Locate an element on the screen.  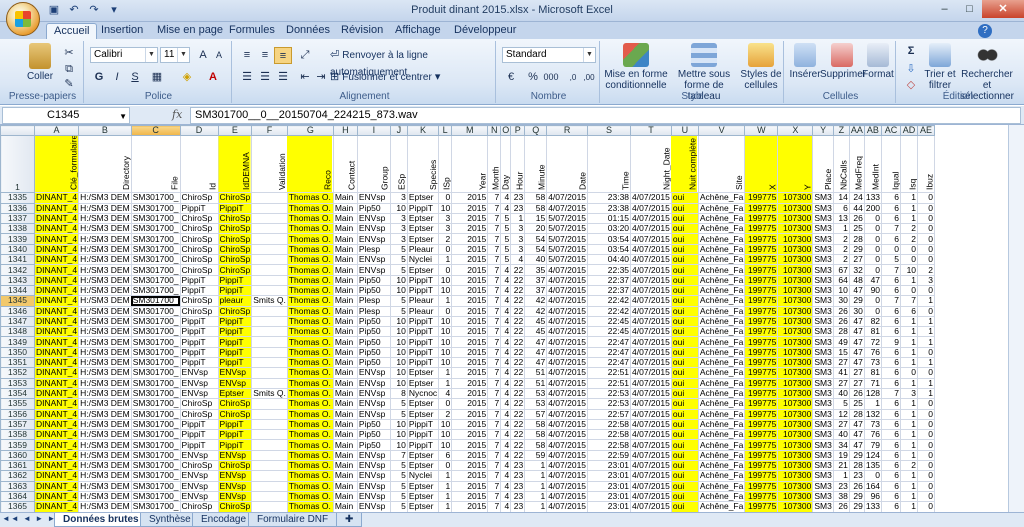
tab-insertion: Insertion is located at coordinates (122, 31).